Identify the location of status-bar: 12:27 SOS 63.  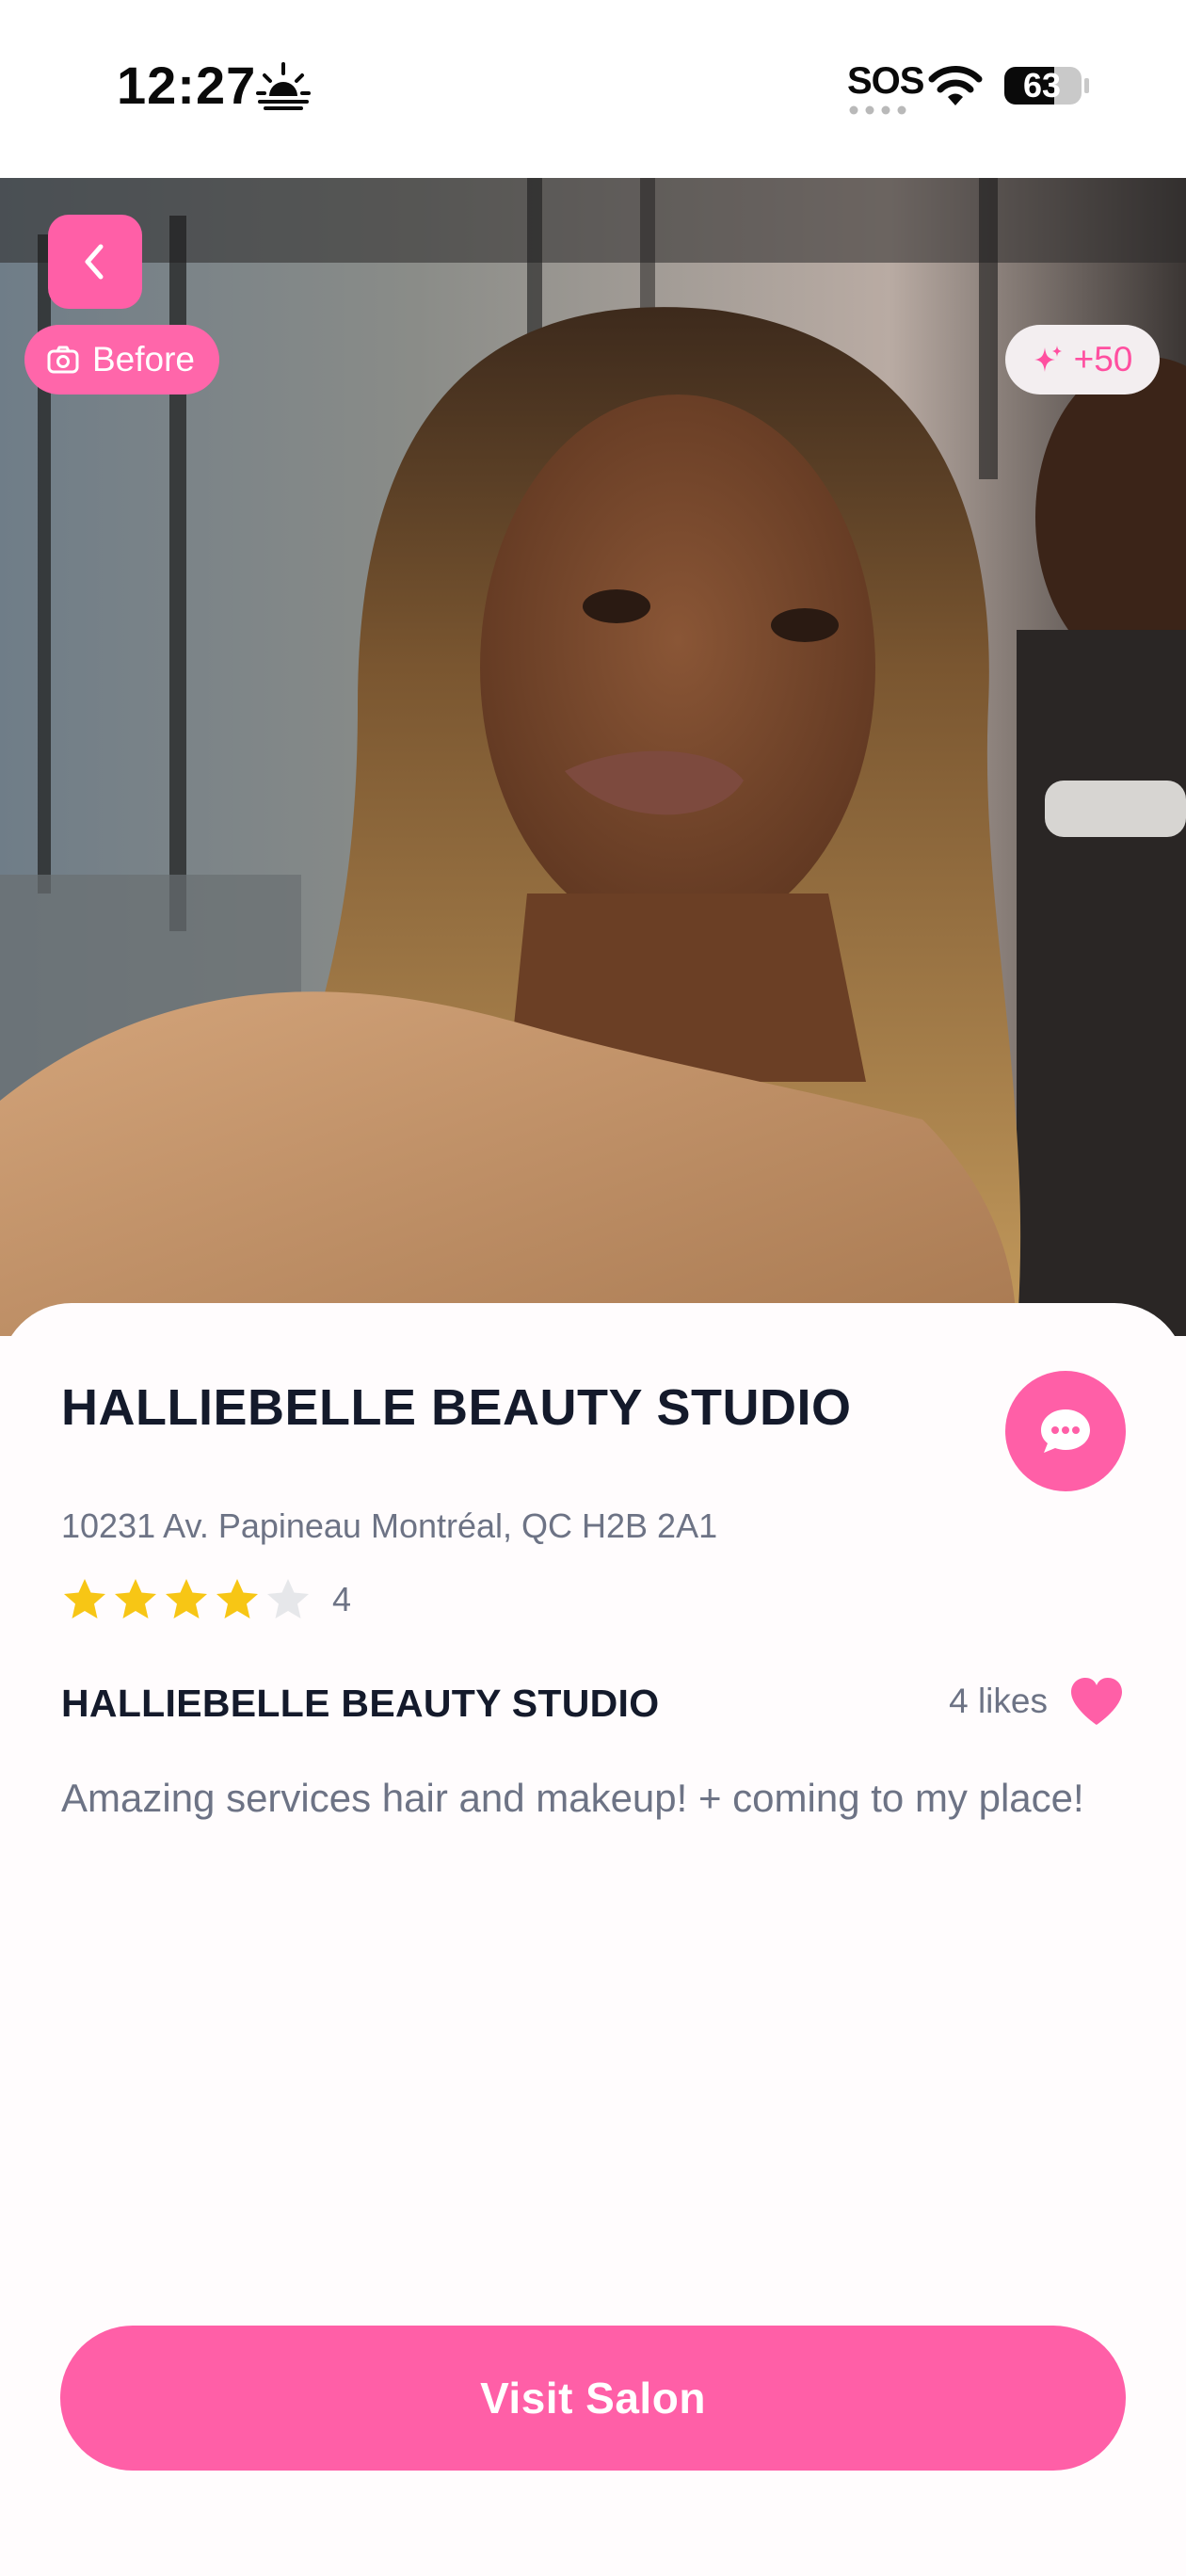
(593, 89).